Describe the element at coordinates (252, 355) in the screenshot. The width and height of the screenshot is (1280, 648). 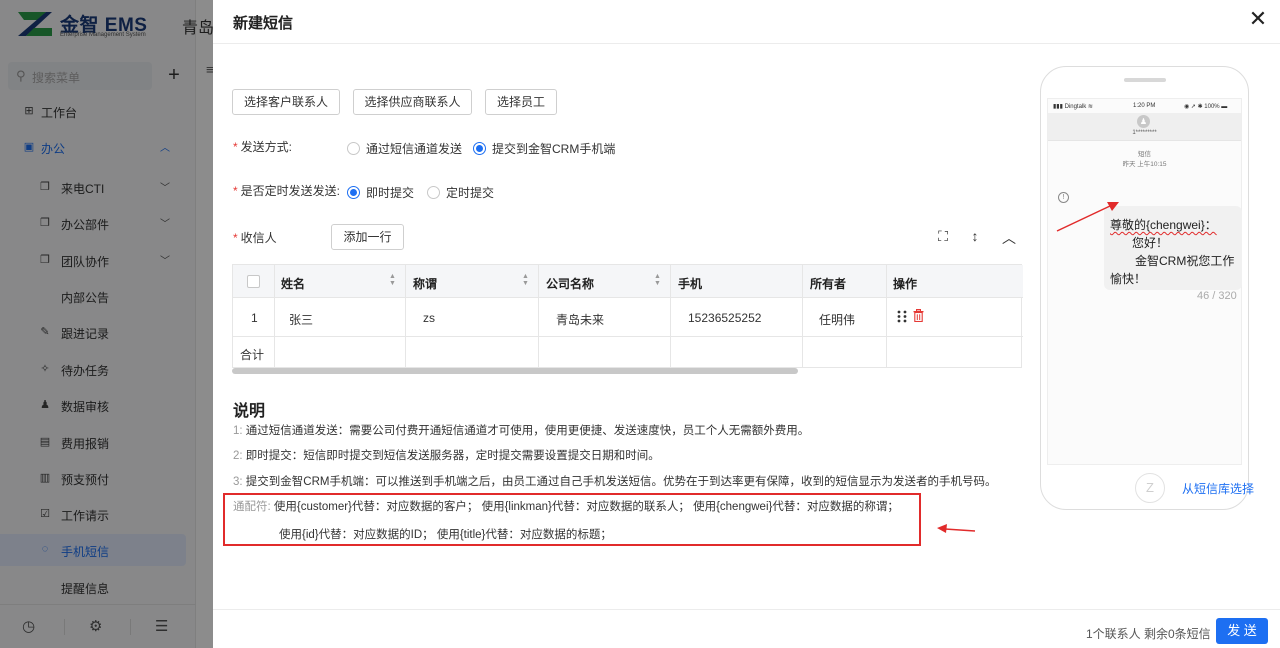
I see `total-label: 合计` at that location.